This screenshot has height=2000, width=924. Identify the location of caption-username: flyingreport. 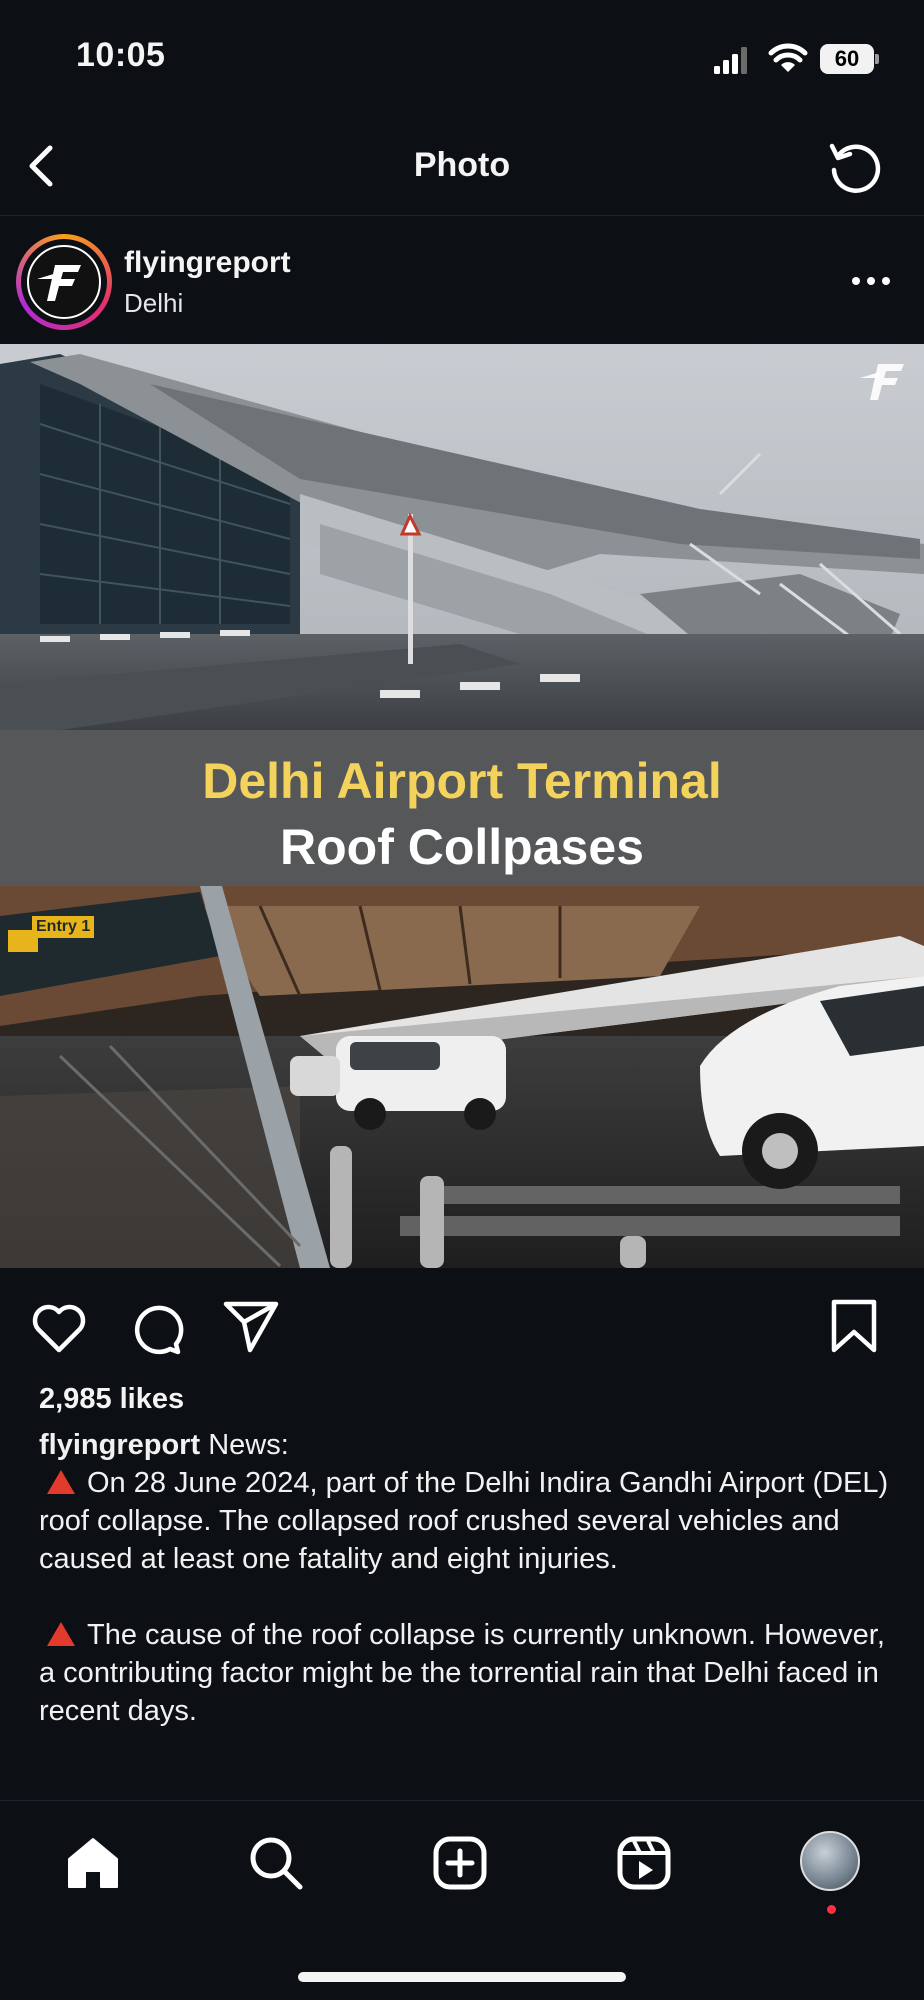
(119, 1445).